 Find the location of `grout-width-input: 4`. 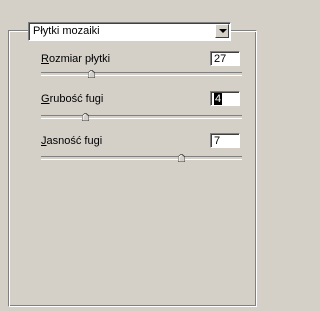

grout-width-input: 4 is located at coordinates (225, 98).